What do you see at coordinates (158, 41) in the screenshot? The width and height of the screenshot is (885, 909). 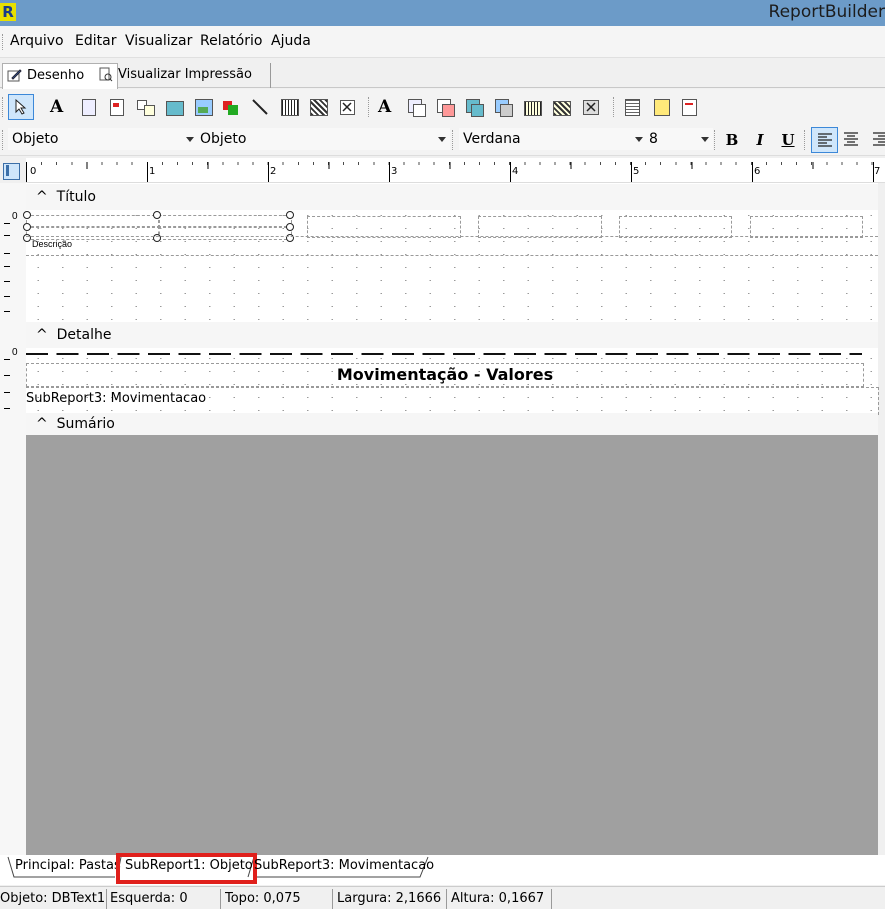 I see `menu-visualizar: Visualizar` at bounding box center [158, 41].